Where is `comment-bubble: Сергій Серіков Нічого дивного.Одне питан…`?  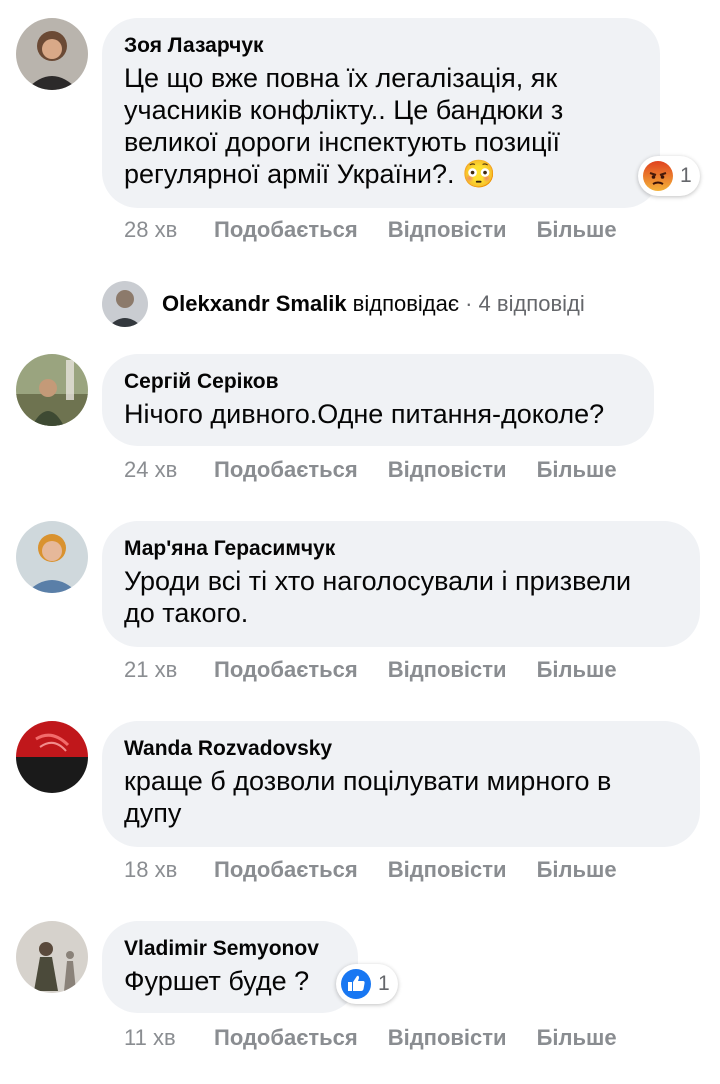 comment-bubble: Сергій Серіков Нічого дивного.Одне питан… is located at coordinates (378, 400).